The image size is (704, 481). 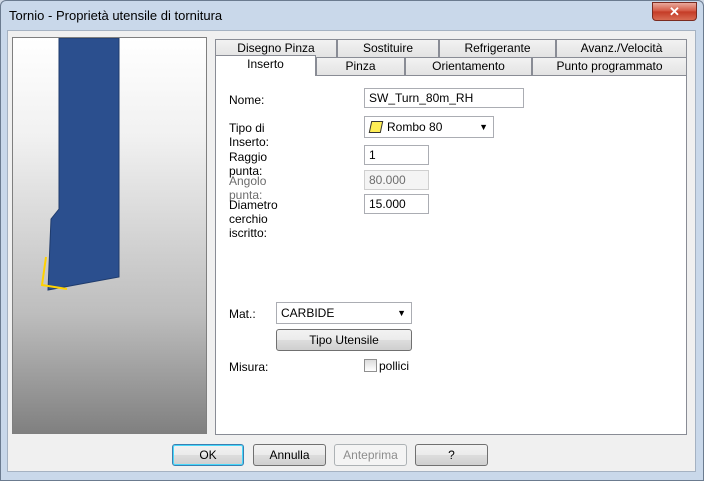 I want to click on mat-label: Mat.:, so click(x=242, y=314).